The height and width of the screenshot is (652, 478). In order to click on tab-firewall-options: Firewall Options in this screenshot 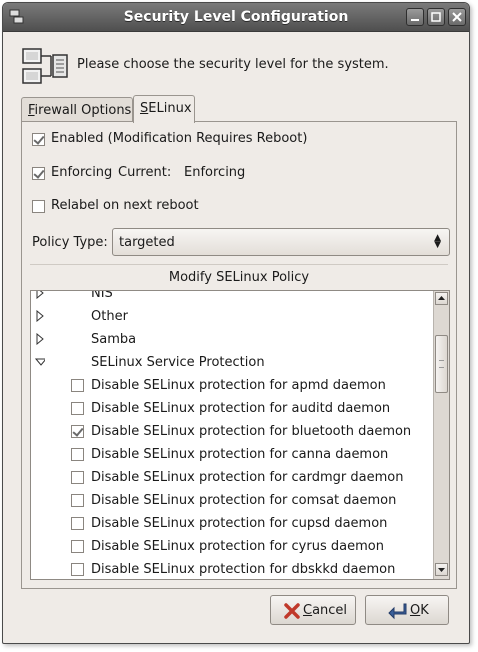, I will do `click(77, 109)`.